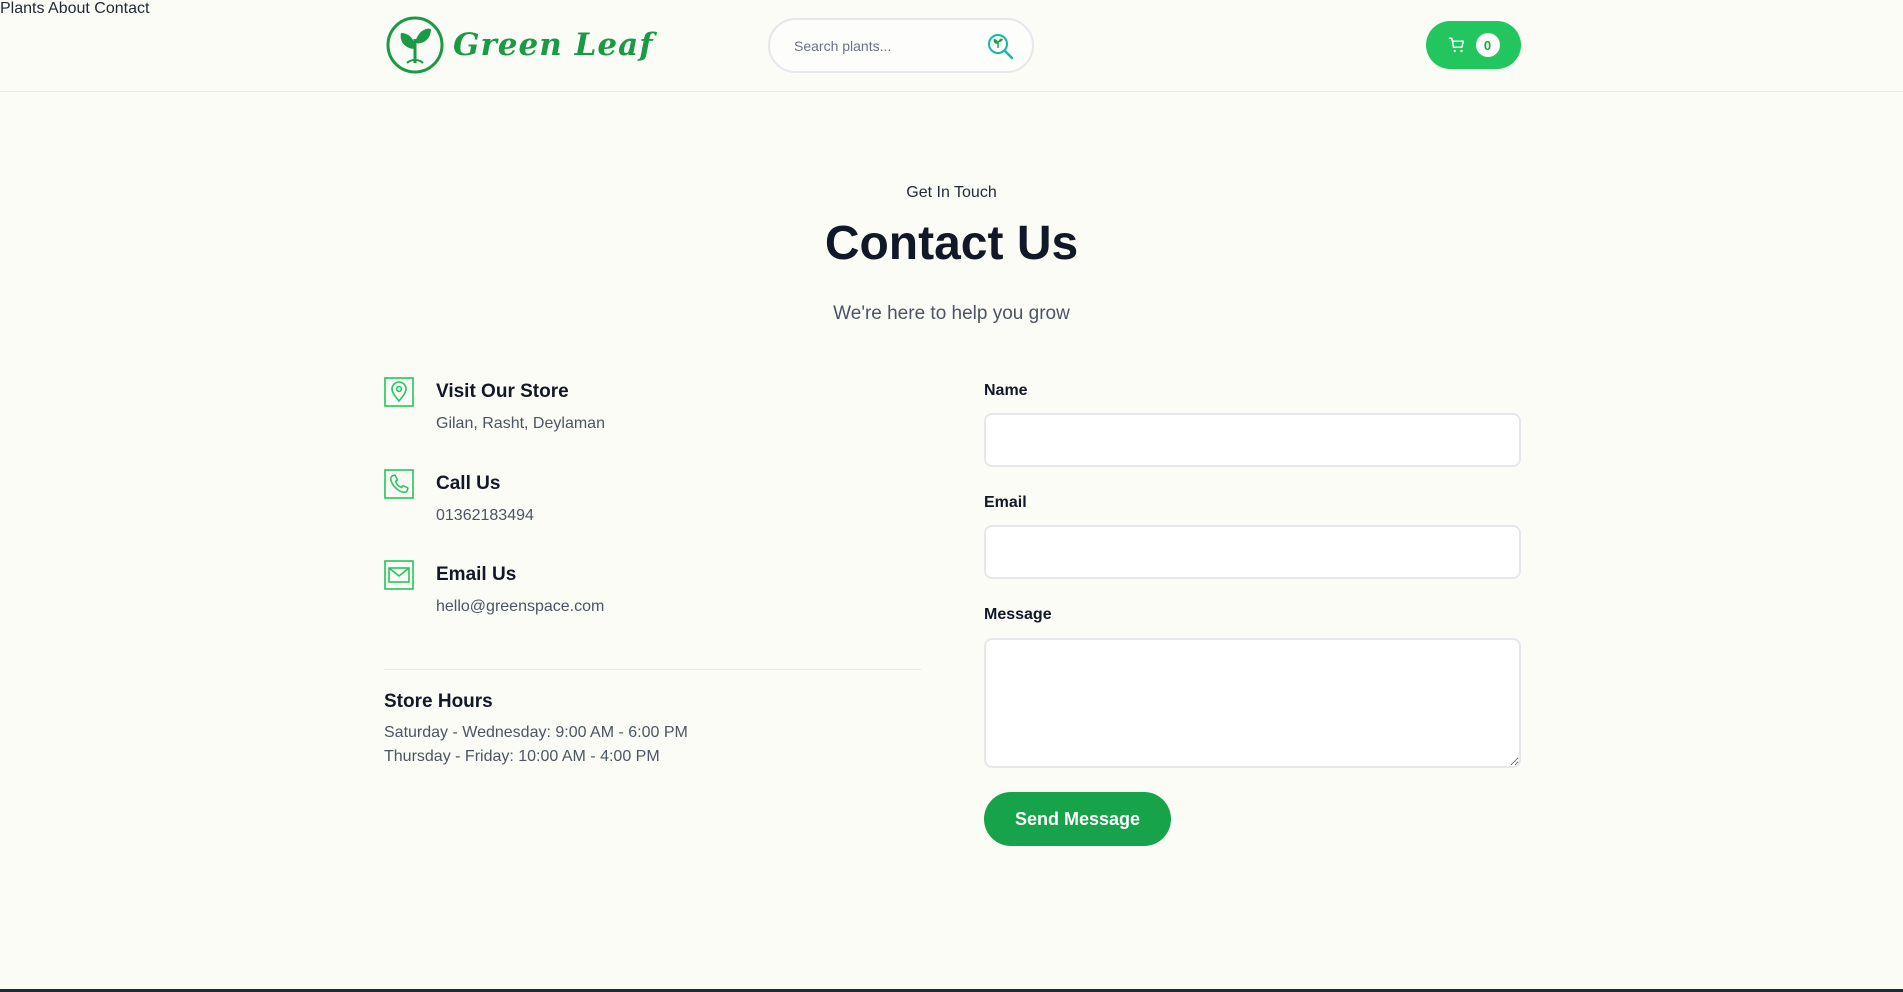 This screenshot has height=992, width=1903. Describe the element at coordinates (884, 45) in the screenshot. I see `search-input` at that location.